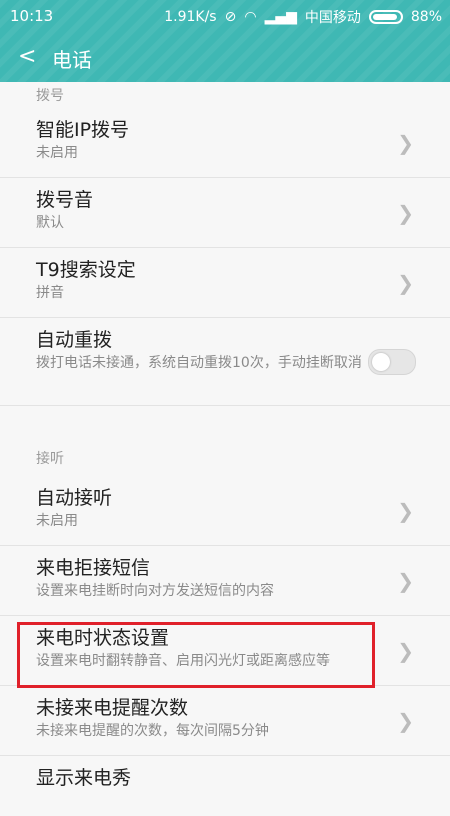 The image size is (450, 816). I want to click on setting-subtitle: 拨打电话未接通，系统自动重拨10次，手动挂断取消, so click(199, 363).